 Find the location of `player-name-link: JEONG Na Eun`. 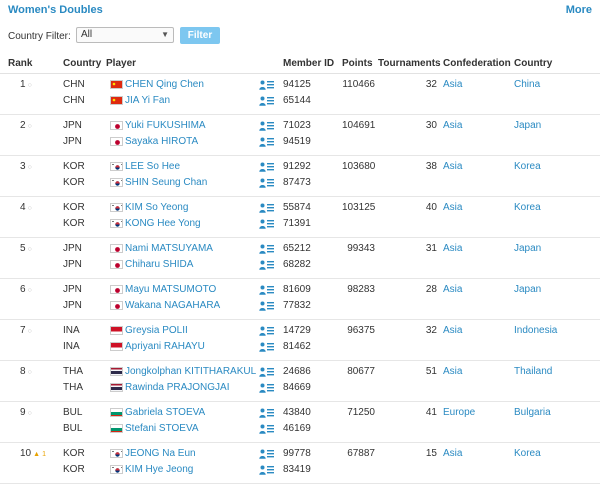

player-name-link: JEONG Na Eun is located at coordinates (160, 453).